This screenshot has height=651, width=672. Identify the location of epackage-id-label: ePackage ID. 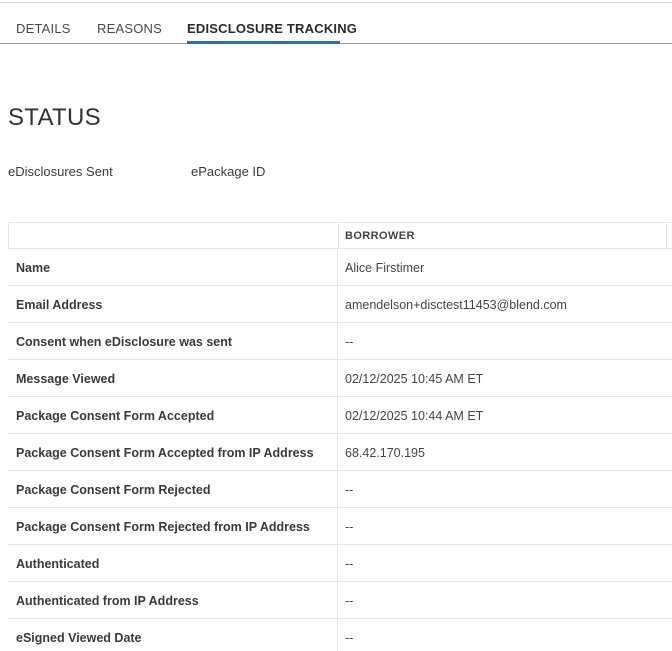
(228, 171).